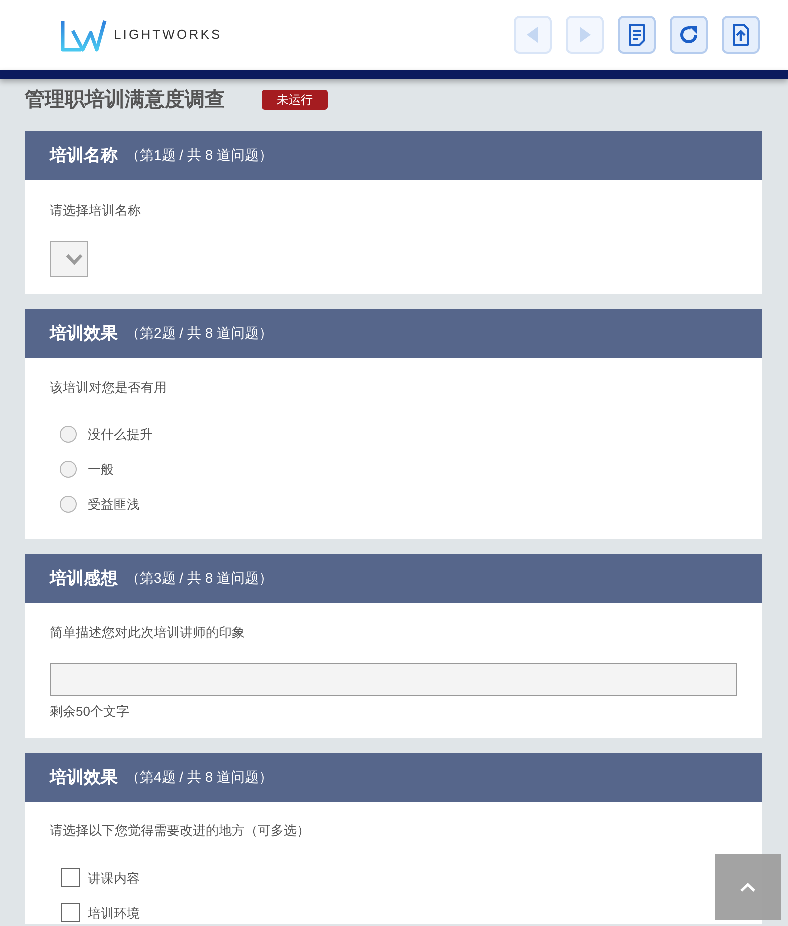  Describe the element at coordinates (393, 679) in the screenshot. I see `text-input-field` at that location.